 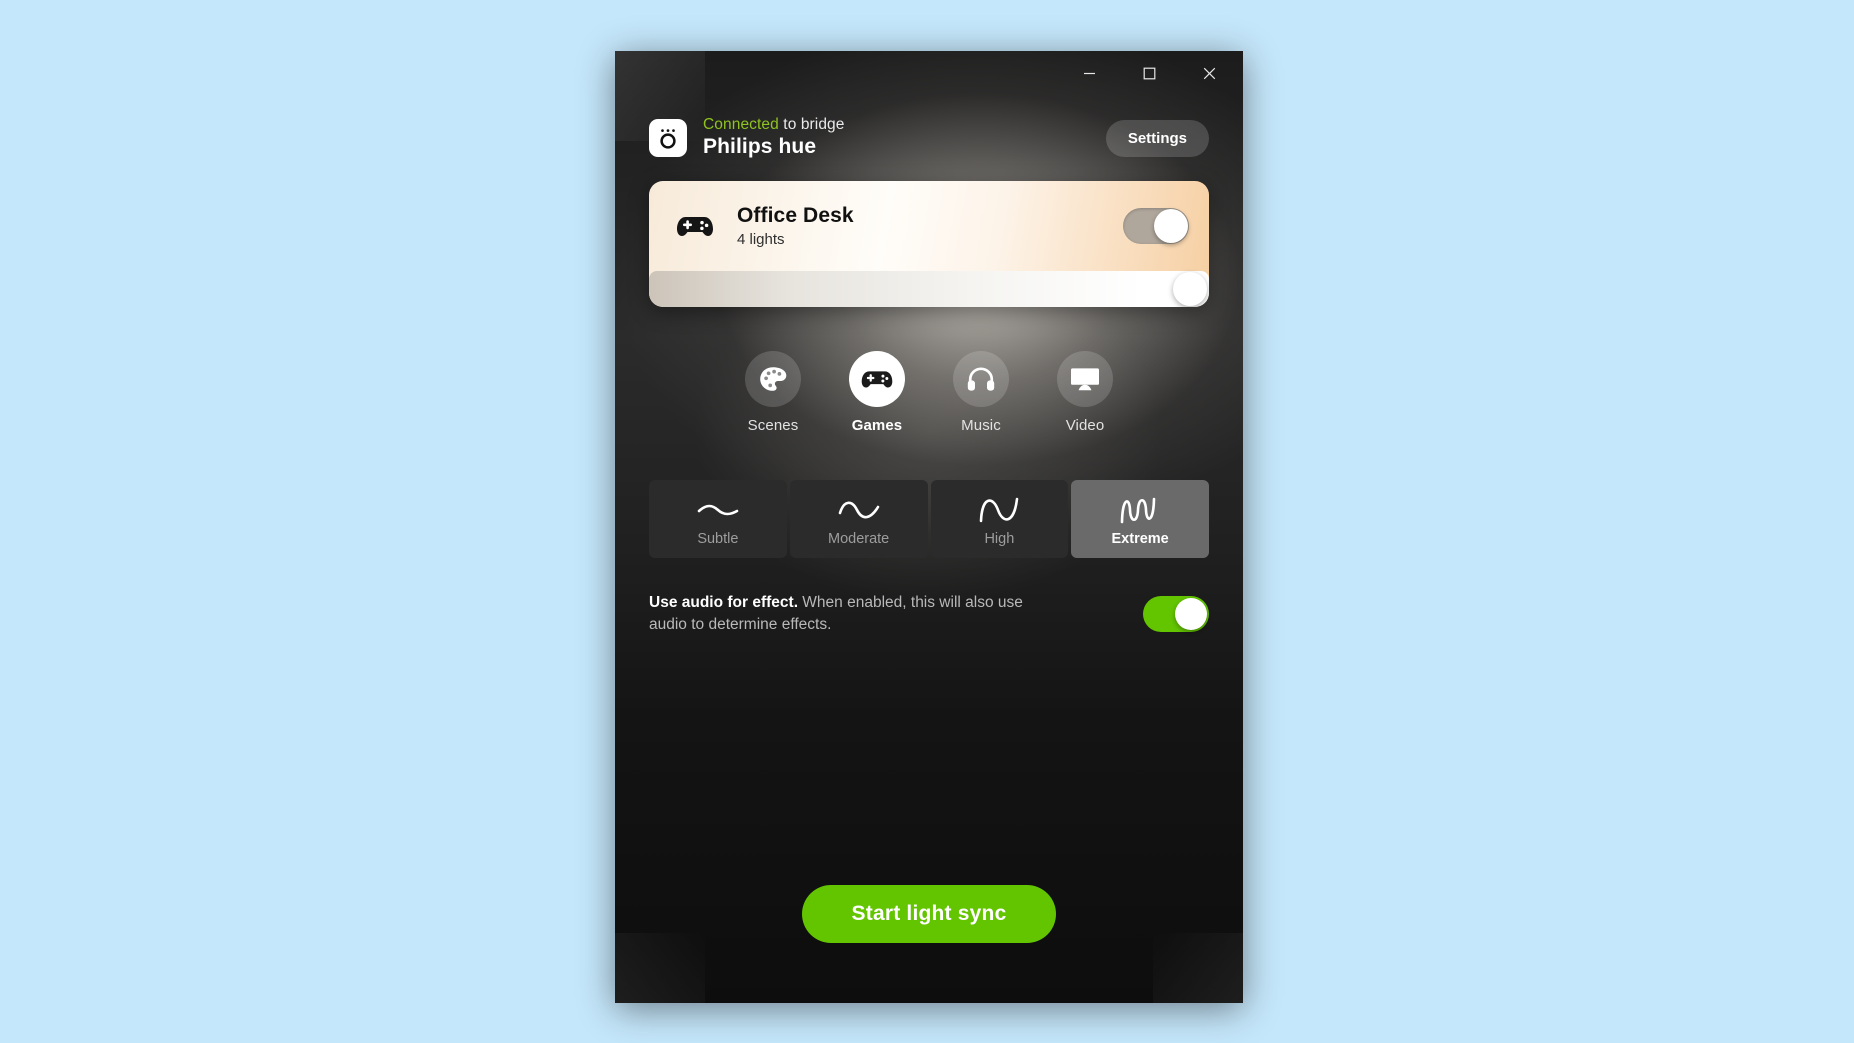 What do you see at coordinates (773, 425) in the screenshot?
I see `mode-label-scenes: Scenes` at bounding box center [773, 425].